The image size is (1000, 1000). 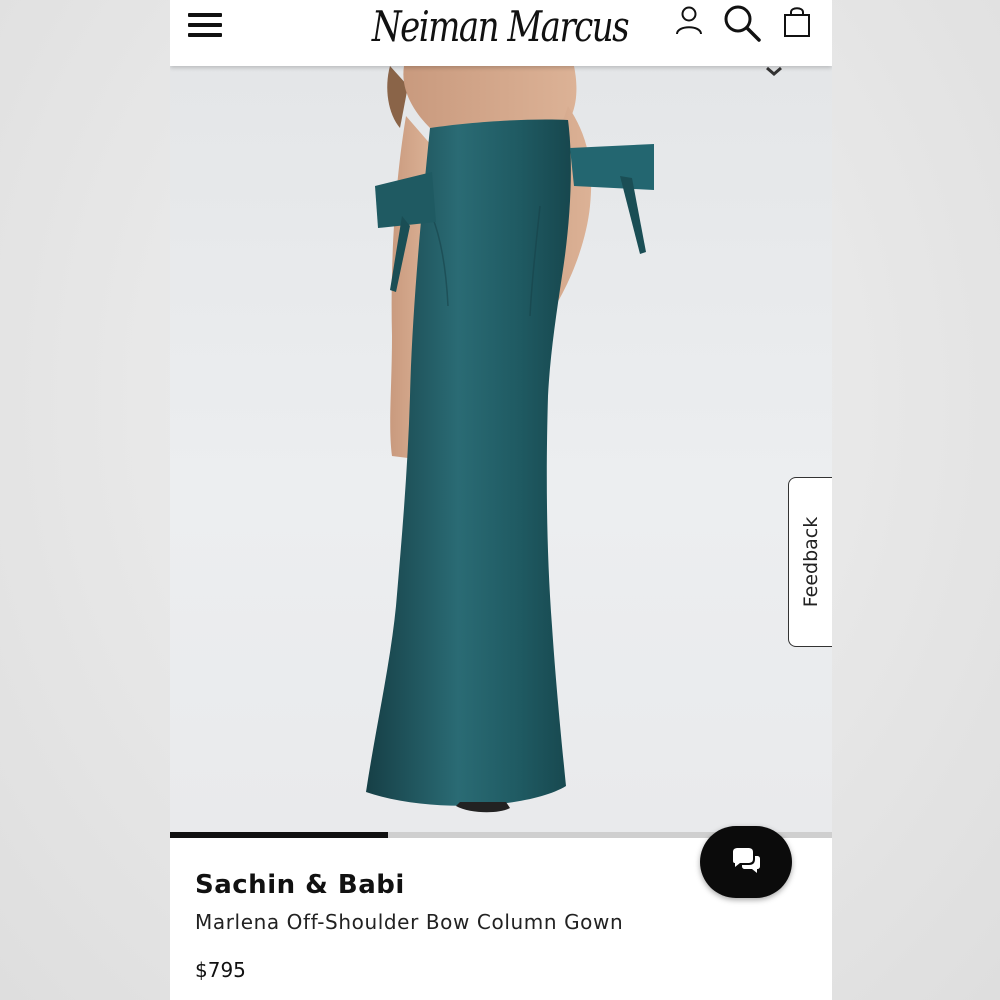 I want to click on feedback-tab: Feedback, so click(x=810, y=562).